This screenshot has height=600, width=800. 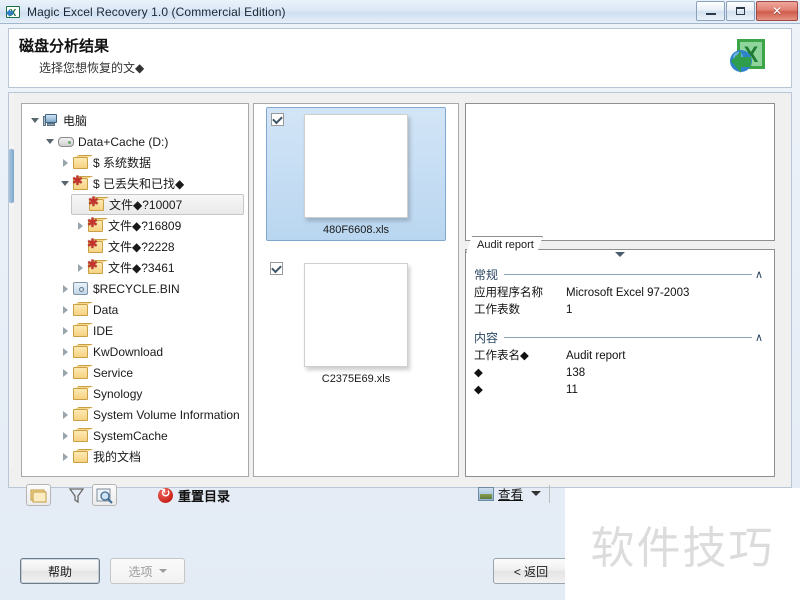 What do you see at coordinates (620, 254) in the screenshot?
I see `expand-more-icon` at bounding box center [620, 254].